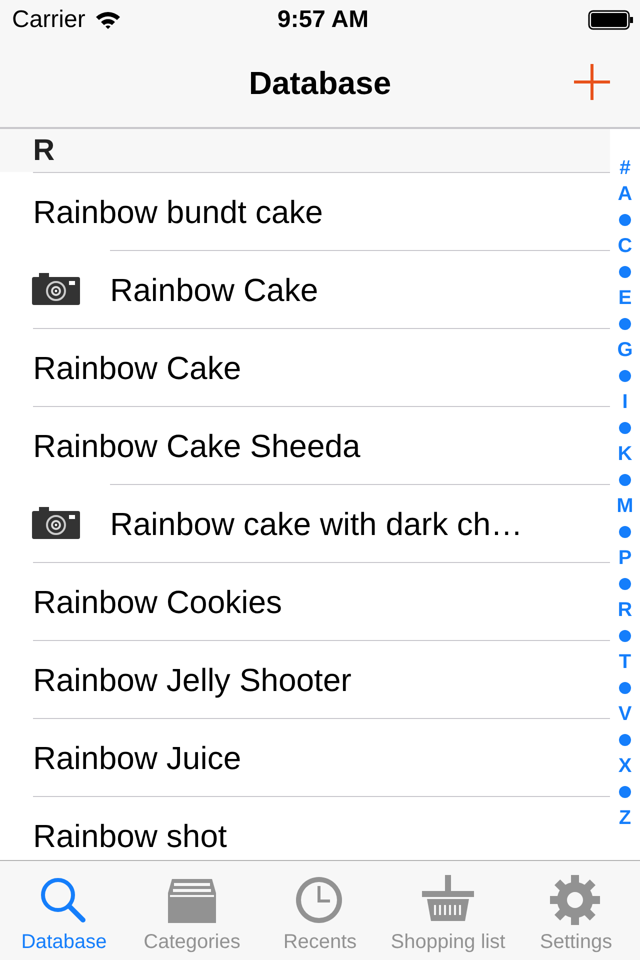 This screenshot has width=640, height=960. What do you see at coordinates (625, 558) in the screenshot?
I see `index-letter: P` at bounding box center [625, 558].